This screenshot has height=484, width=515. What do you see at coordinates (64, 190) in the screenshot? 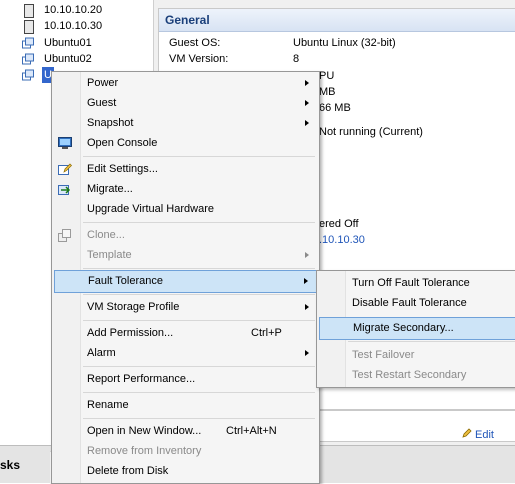
I see `migrate-icon` at bounding box center [64, 190].